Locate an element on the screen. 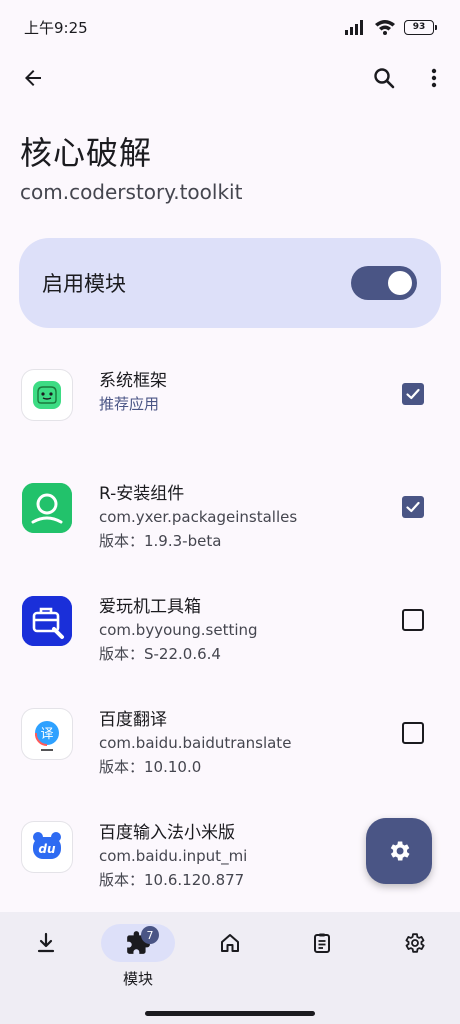  app-package: com.baidu.input_mi is located at coordinates (173, 856).